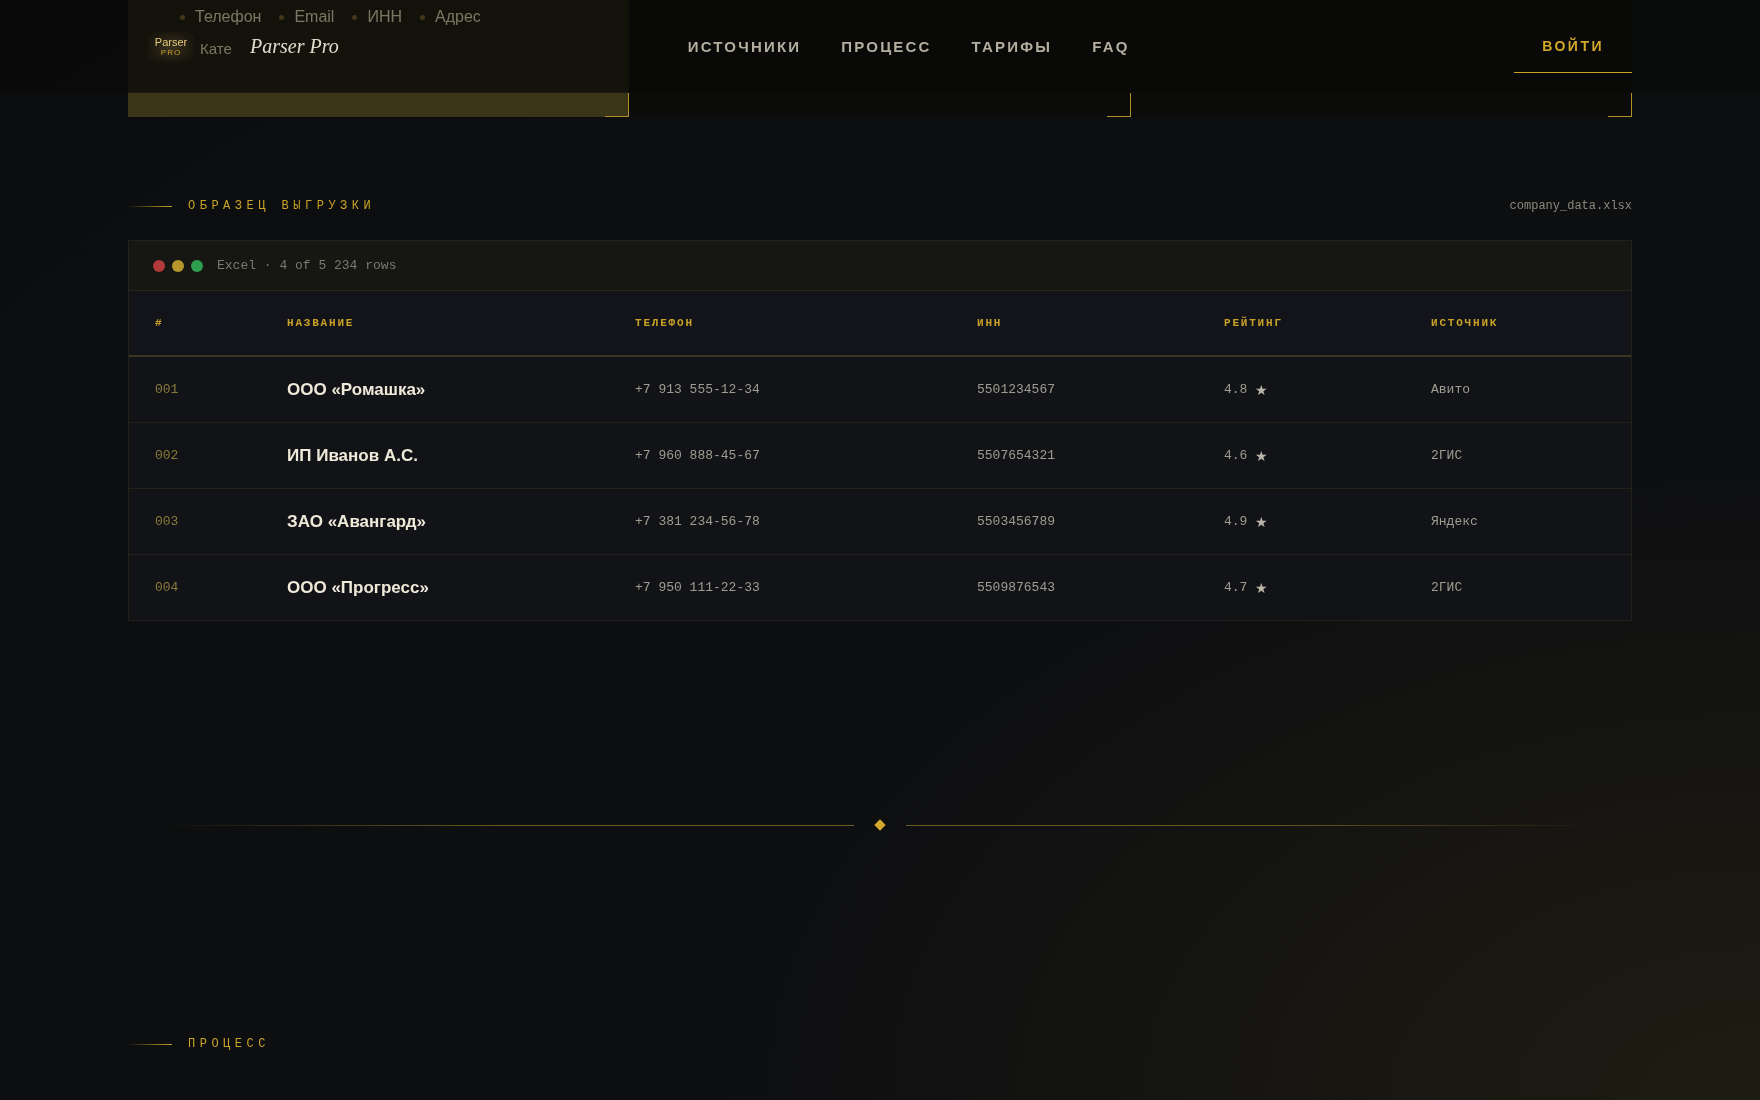 The height and width of the screenshot is (1100, 1760). What do you see at coordinates (698, 521) in the screenshot?
I see `phone-cell-text: +7 381 234-56-78` at bounding box center [698, 521].